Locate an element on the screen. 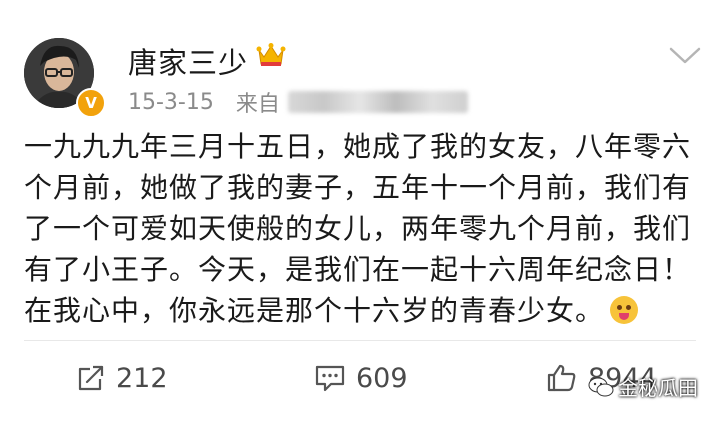 This screenshot has height=424, width=720. post-source-label: 来自 is located at coordinates (257, 104).